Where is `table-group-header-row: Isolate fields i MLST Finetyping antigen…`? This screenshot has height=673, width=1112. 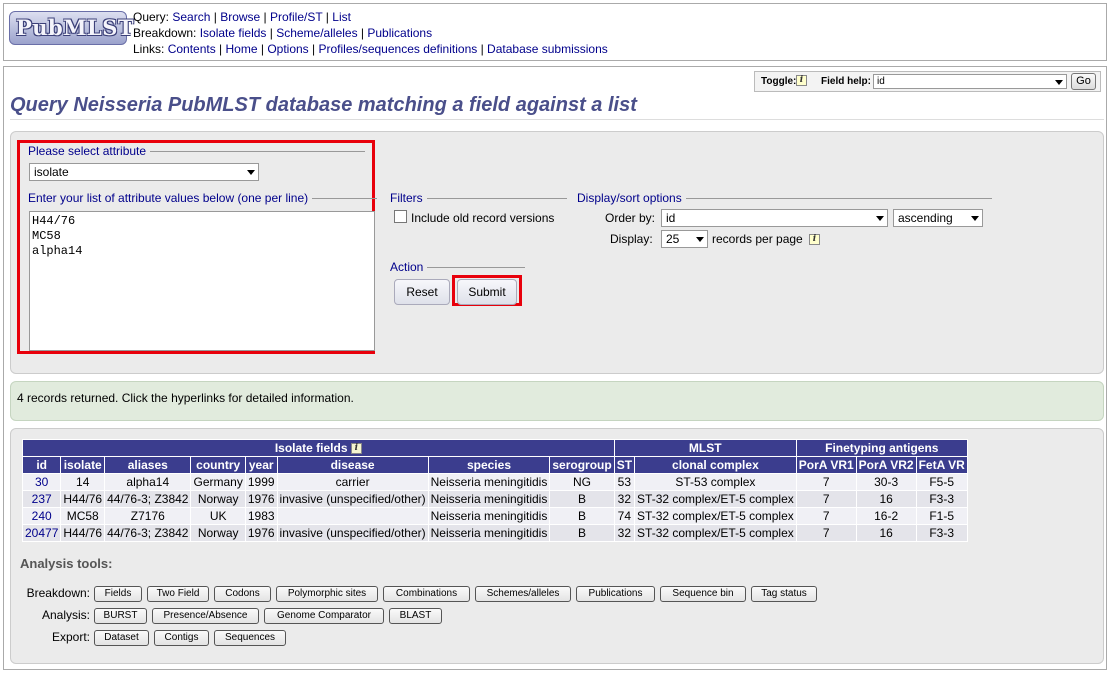
table-group-header-row: Isolate fields i MLST Finetyping antigen… is located at coordinates (495, 448).